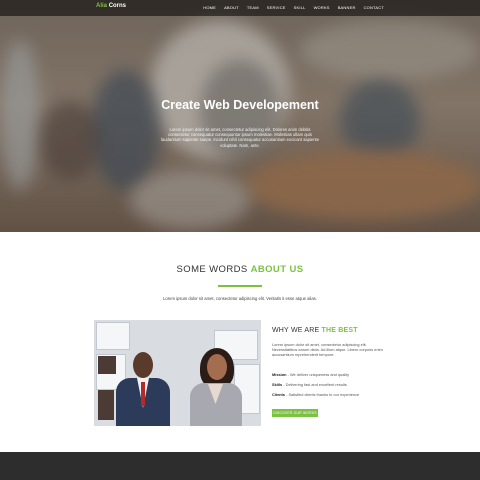 This screenshot has width=480, height=480. Describe the element at coordinates (322, 7) in the screenshot. I see `nav-works: WORKS` at that location.